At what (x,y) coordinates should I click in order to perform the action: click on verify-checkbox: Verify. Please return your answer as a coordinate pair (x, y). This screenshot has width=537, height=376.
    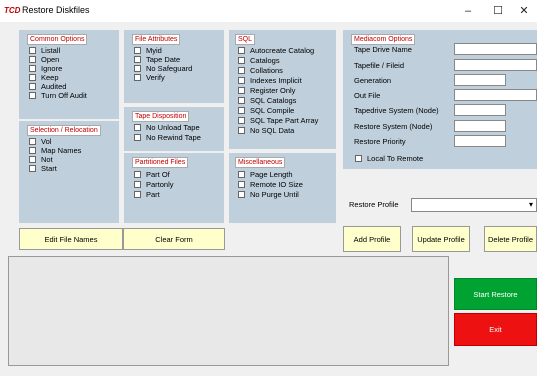
    Looking at the image, I should click on (149, 77).